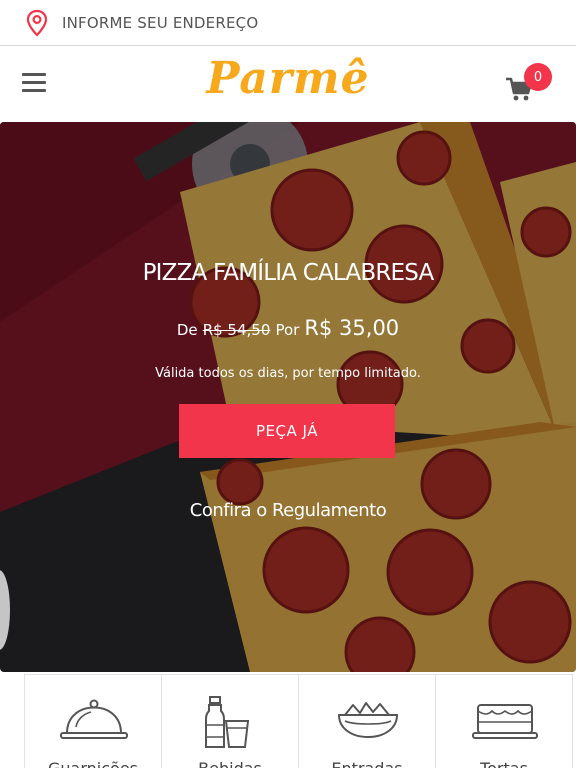 Image resolution: width=576 pixels, height=768 pixels. I want to click on price-prefix: De, so click(187, 330).